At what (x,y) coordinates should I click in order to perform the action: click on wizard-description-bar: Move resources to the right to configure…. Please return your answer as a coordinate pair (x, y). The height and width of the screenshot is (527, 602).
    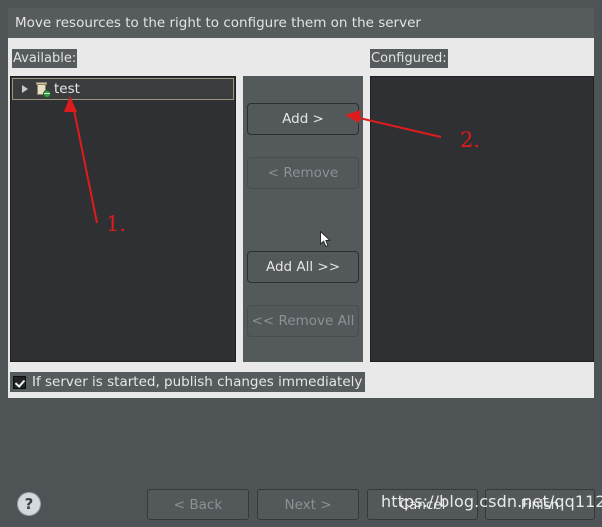
    Looking at the image, I should click on (301, 23).